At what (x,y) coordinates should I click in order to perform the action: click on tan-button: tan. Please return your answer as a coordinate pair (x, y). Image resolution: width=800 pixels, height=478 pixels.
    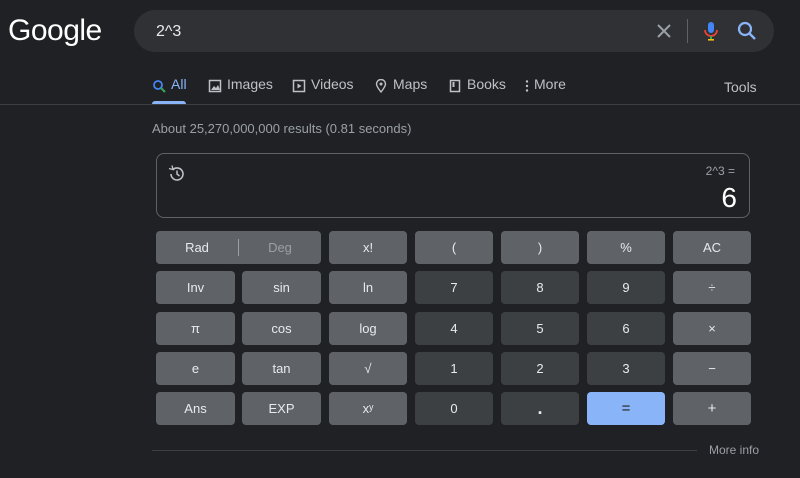
    Looking at the image, I should click on (281, 368).